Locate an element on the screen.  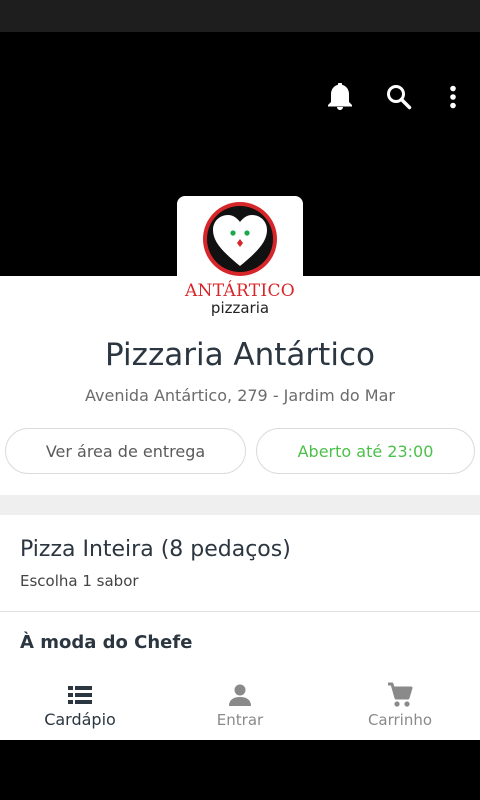
bottom-navigation: Cardápio Entrar Carrinho is located at coordinates (240, 704).